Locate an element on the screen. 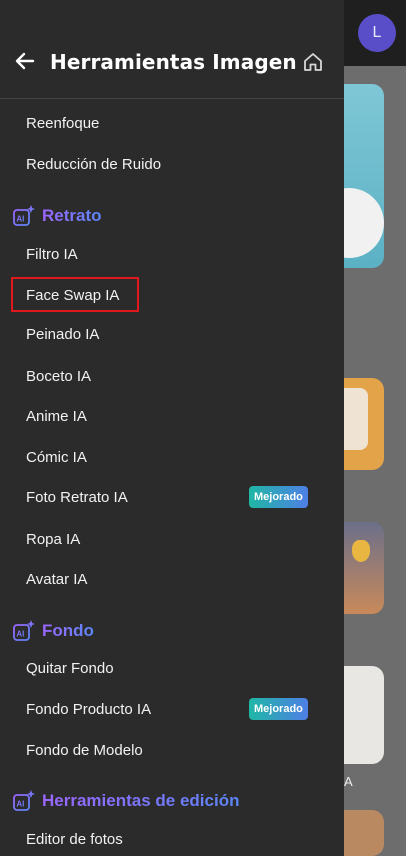  home-button is located at coordinates (313, 62).